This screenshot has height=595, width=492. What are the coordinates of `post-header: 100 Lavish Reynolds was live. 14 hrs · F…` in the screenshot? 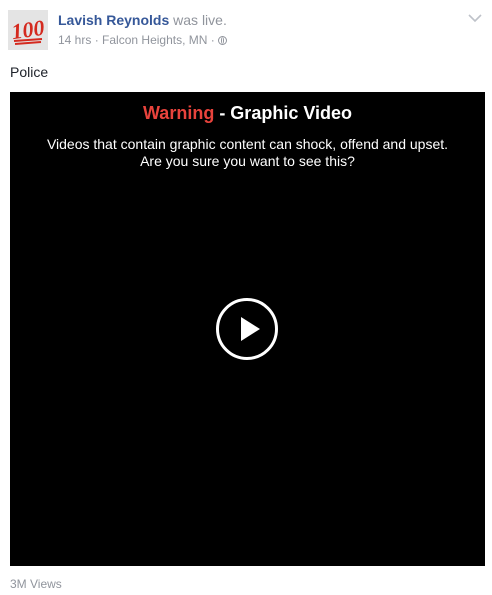 It's located at (246, 31).